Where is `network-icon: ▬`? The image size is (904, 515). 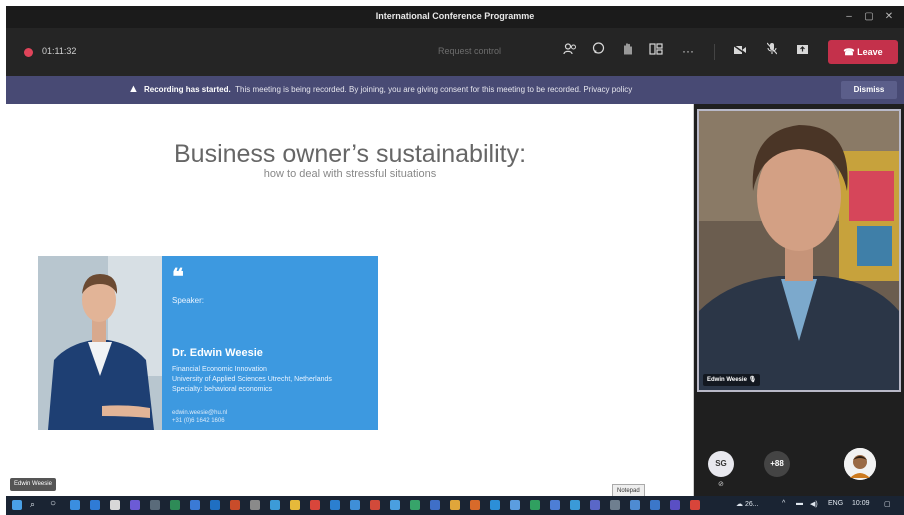 network-icon: ▬ is located at coordinates (799, 503).